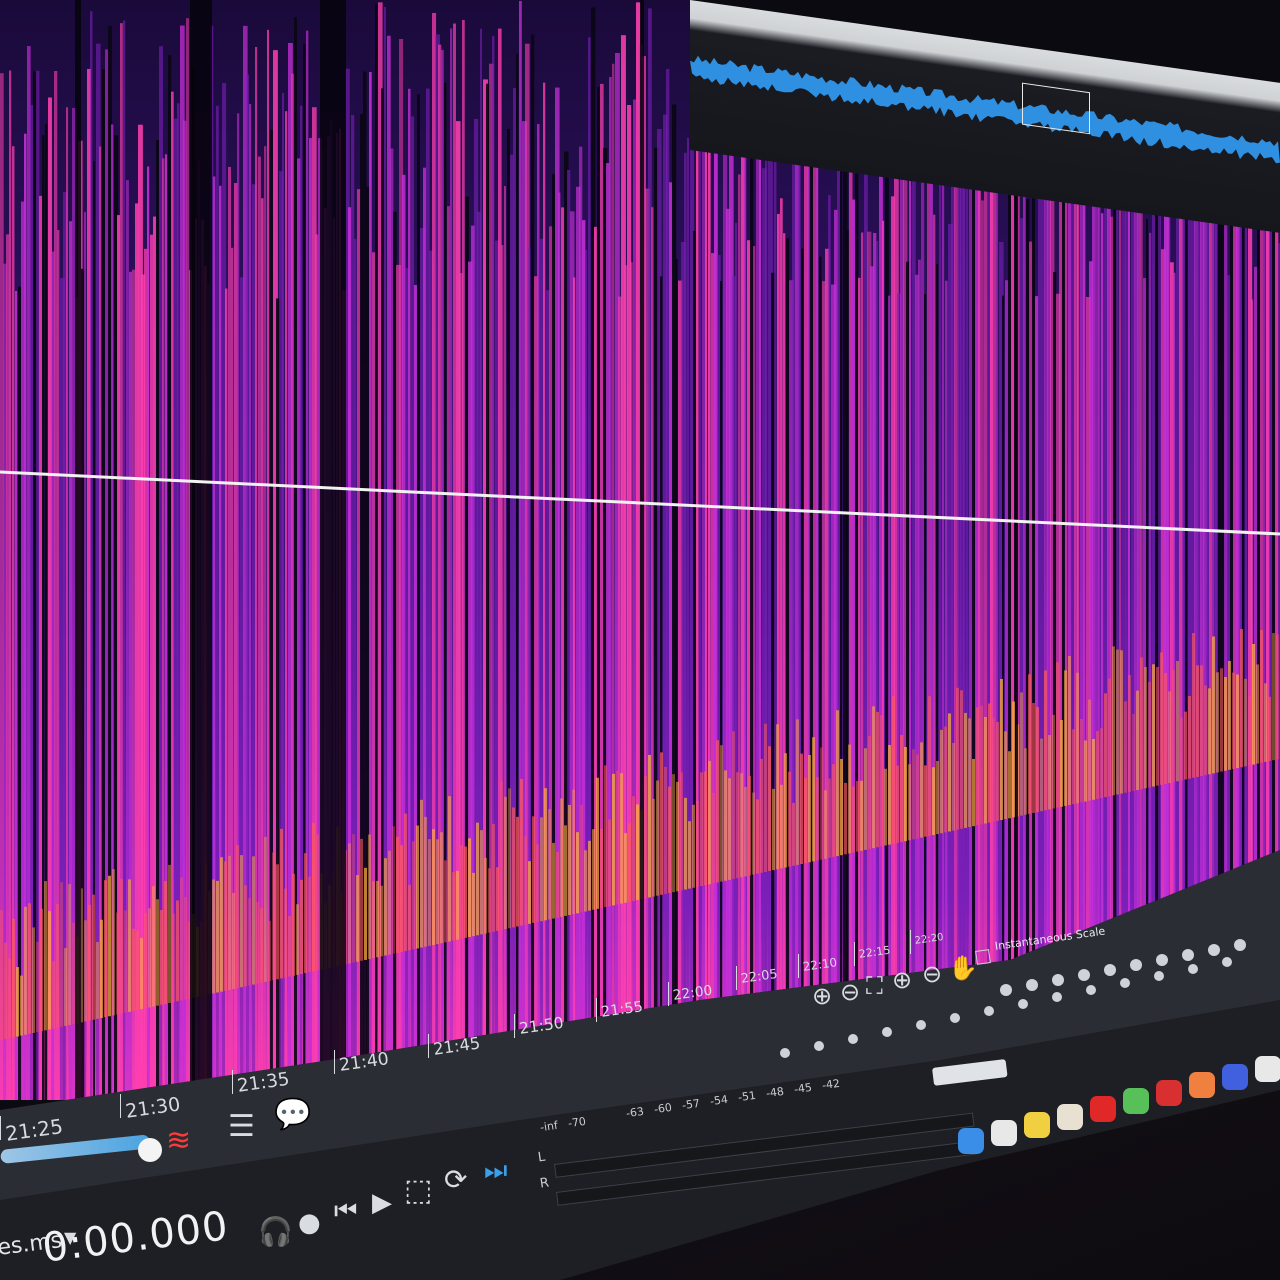 This screenshot has width=1280, height=1280. Describe the element at coordinates (382, 1203) in the screenshot. I see `play-icon: ▶` at that location.